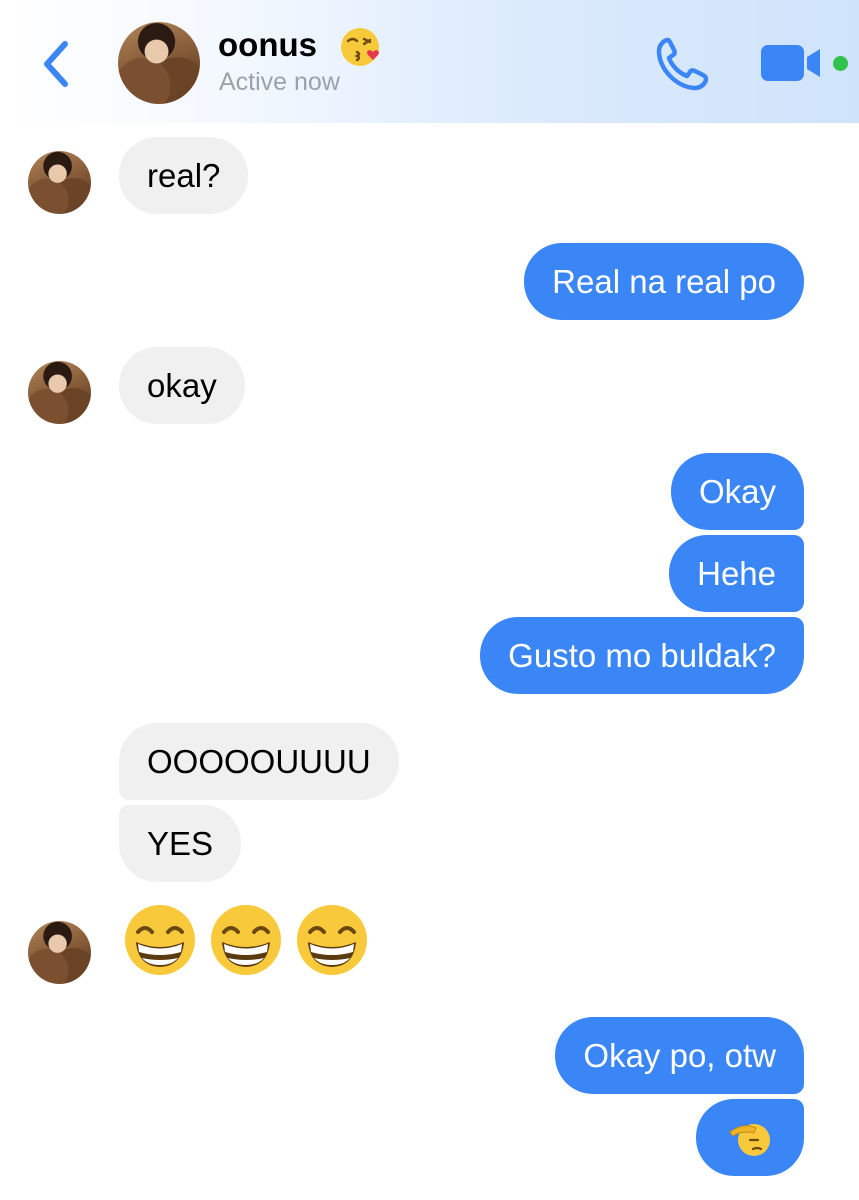  I want to click on saluting-face-emoji, so click(749, 1140).